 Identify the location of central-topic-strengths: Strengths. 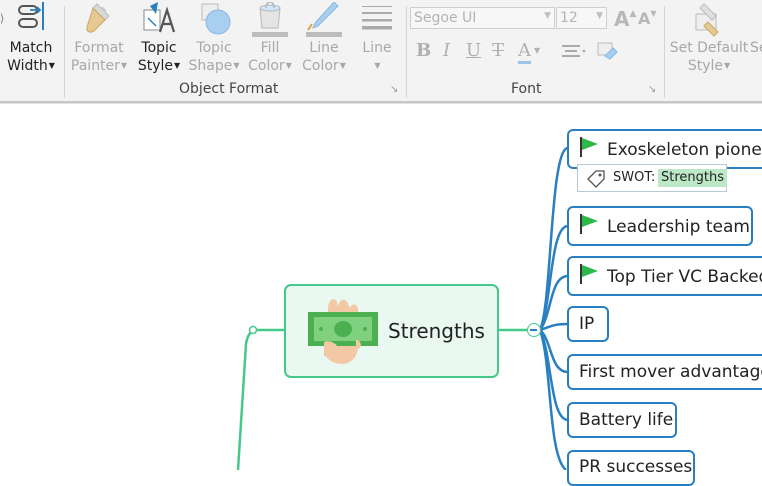
(391, 331).